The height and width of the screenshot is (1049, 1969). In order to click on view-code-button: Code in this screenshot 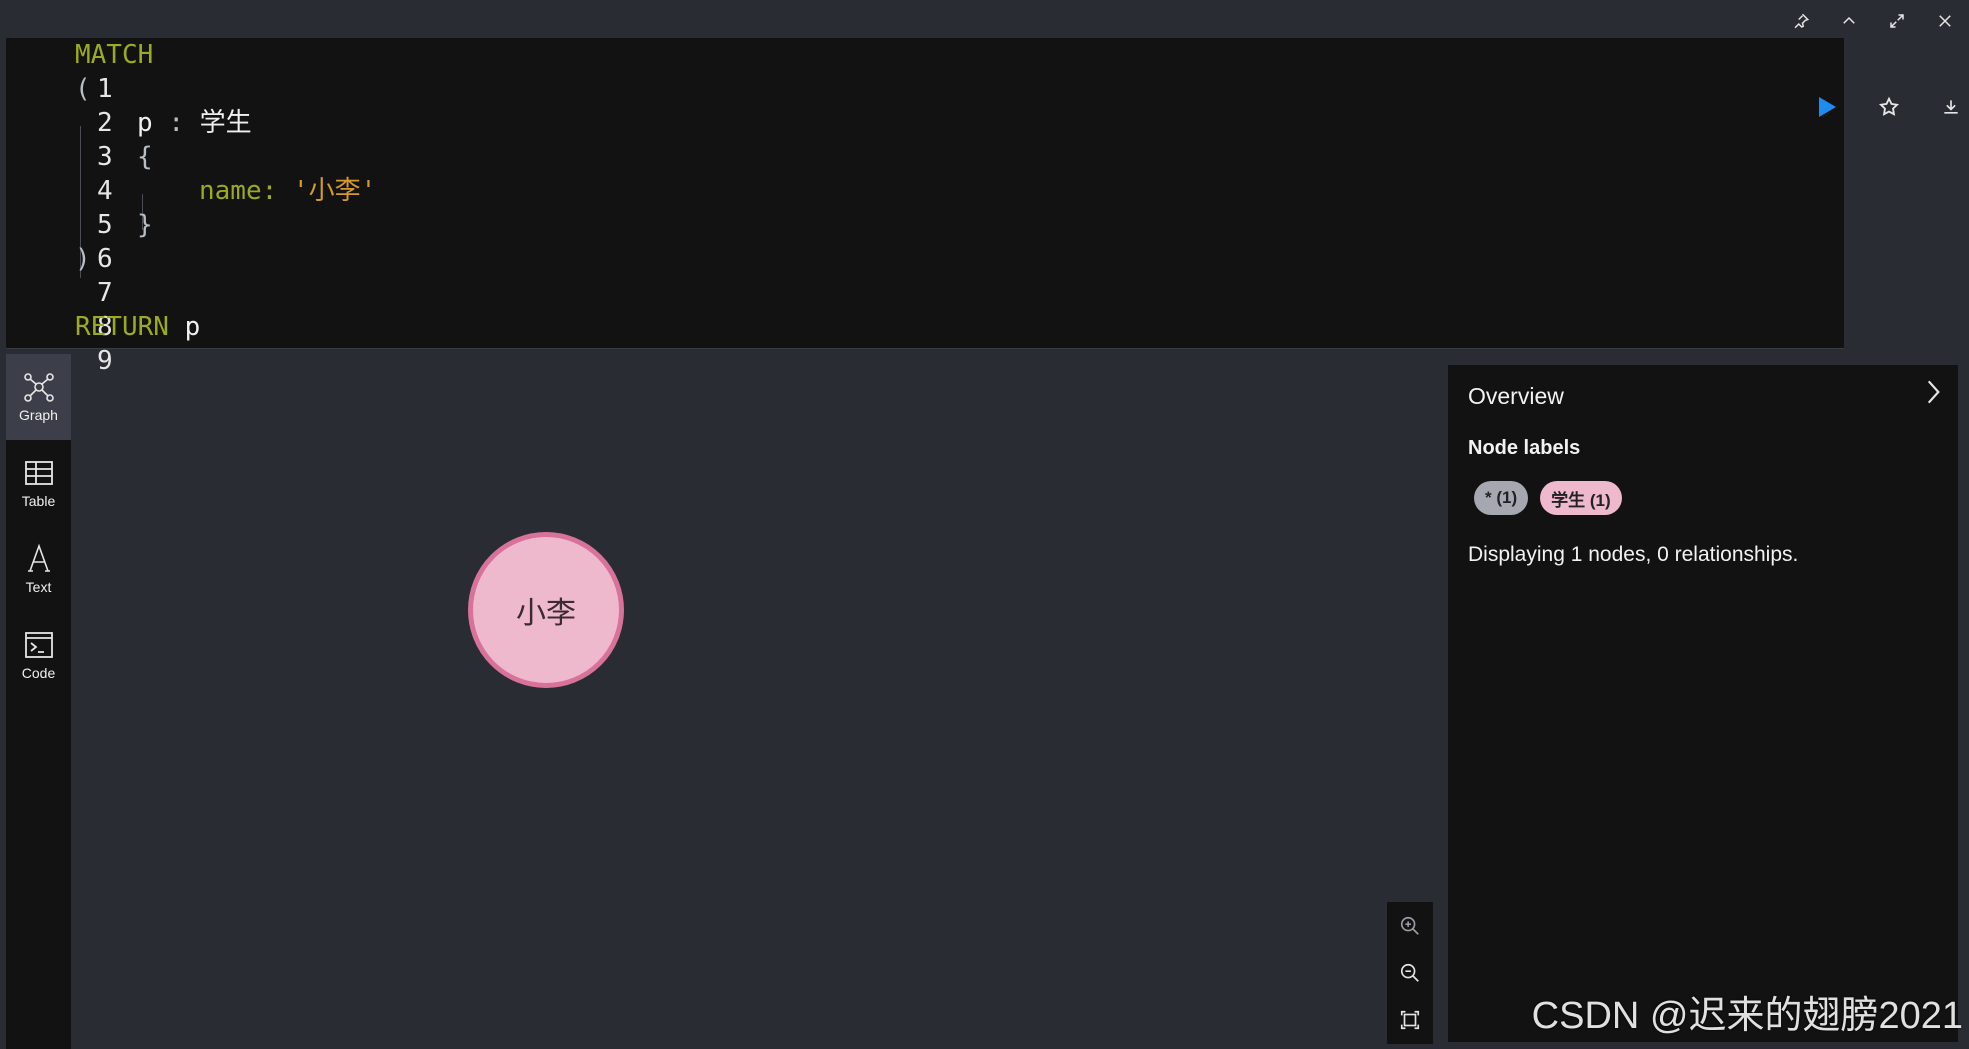, I will do `click(38, 655)`.